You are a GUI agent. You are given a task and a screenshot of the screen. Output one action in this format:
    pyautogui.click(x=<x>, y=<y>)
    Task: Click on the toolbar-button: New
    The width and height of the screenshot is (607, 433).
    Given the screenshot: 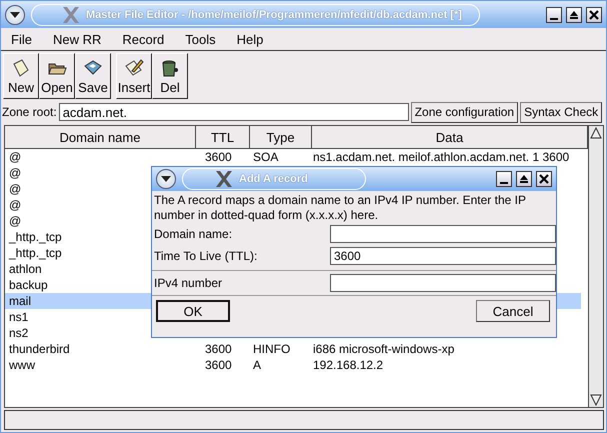 What is the action you would take?
    pyautogui.click(x=21, y=76)
    